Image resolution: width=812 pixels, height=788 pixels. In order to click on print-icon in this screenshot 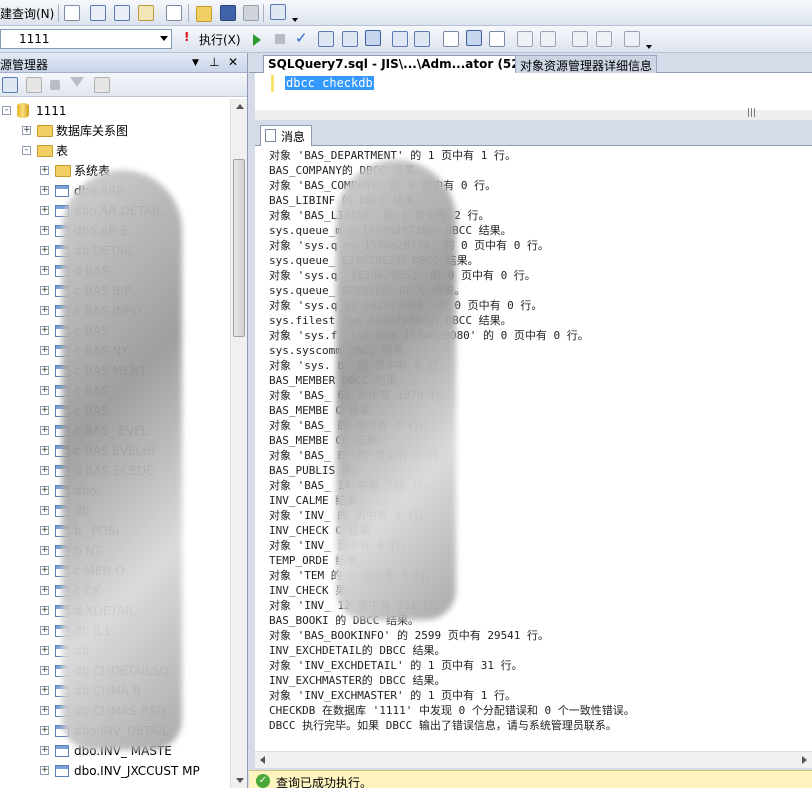, I will do `click(251, 13)`.